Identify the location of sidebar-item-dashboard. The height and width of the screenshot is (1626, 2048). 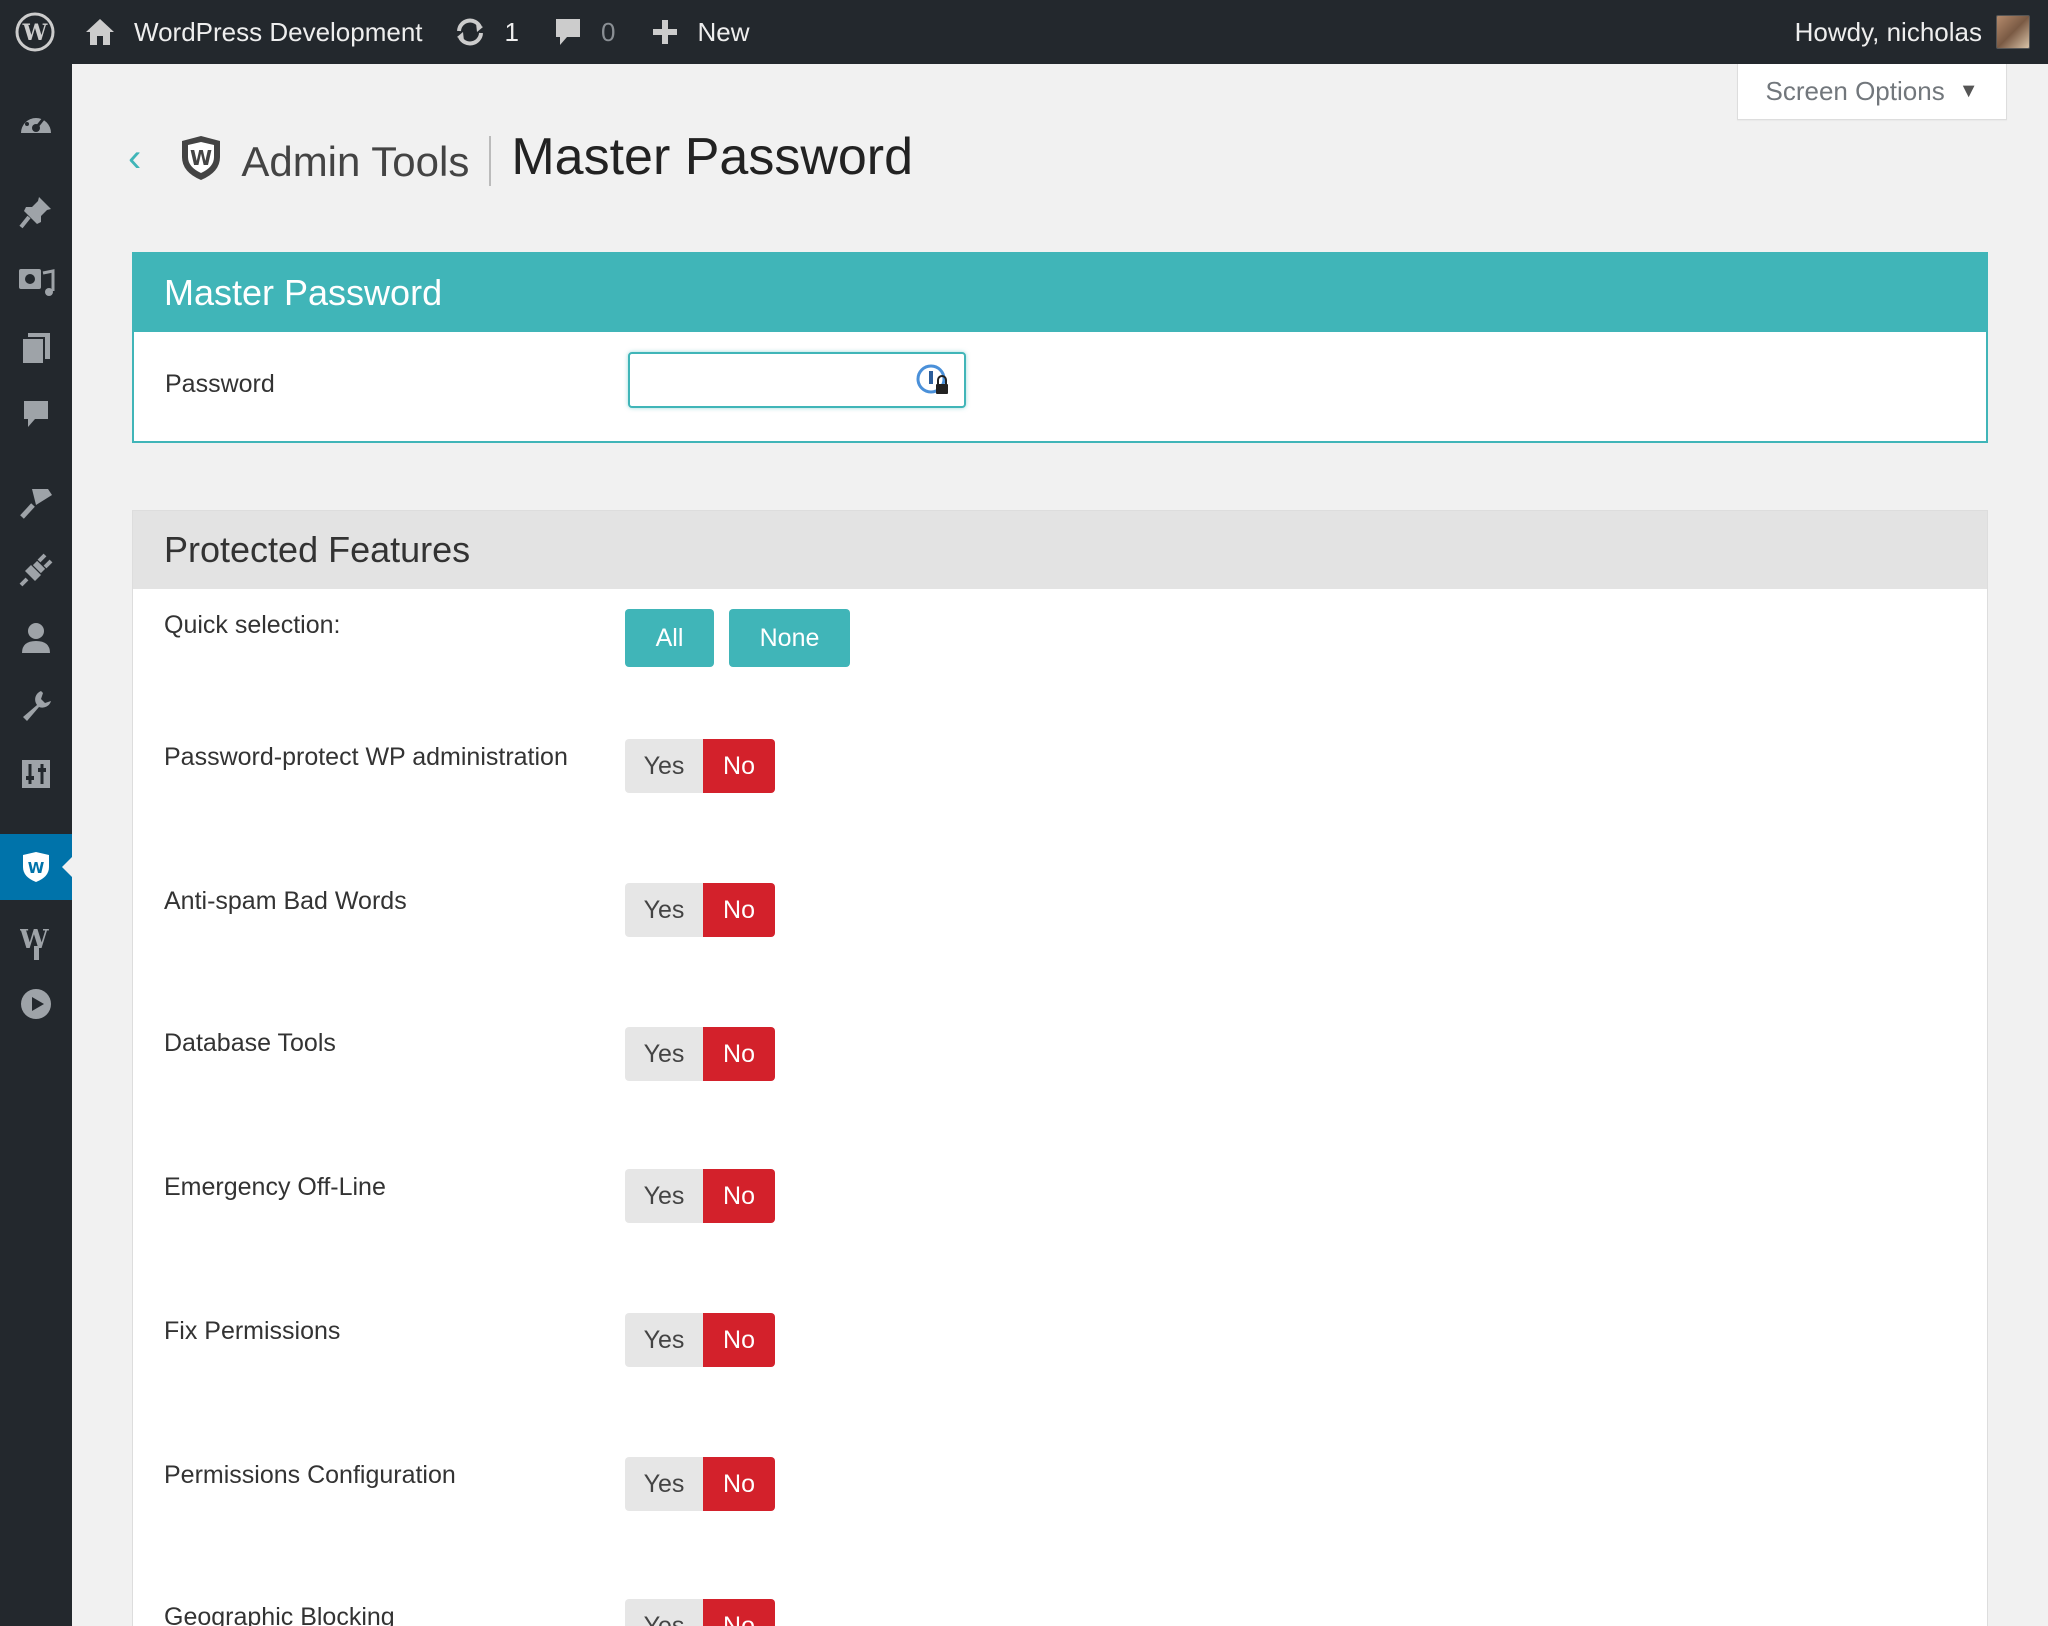
(36, 122).